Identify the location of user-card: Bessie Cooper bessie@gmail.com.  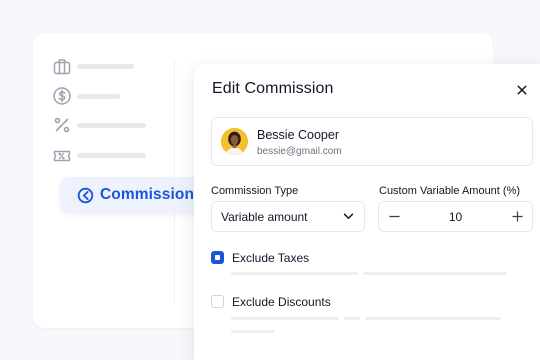
(372, 141).